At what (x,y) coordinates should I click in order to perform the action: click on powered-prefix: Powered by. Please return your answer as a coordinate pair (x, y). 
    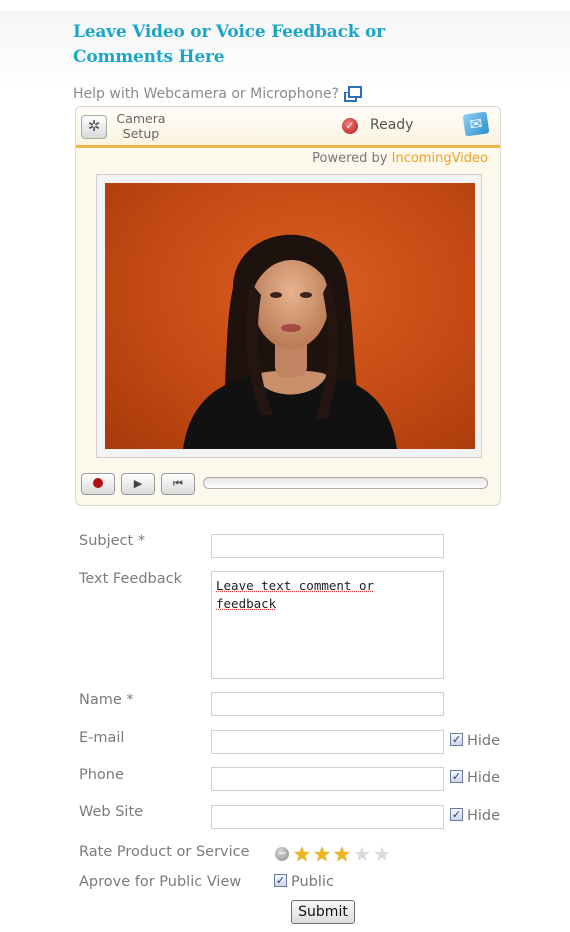
    Looking at the image, I should click on (352, 158).